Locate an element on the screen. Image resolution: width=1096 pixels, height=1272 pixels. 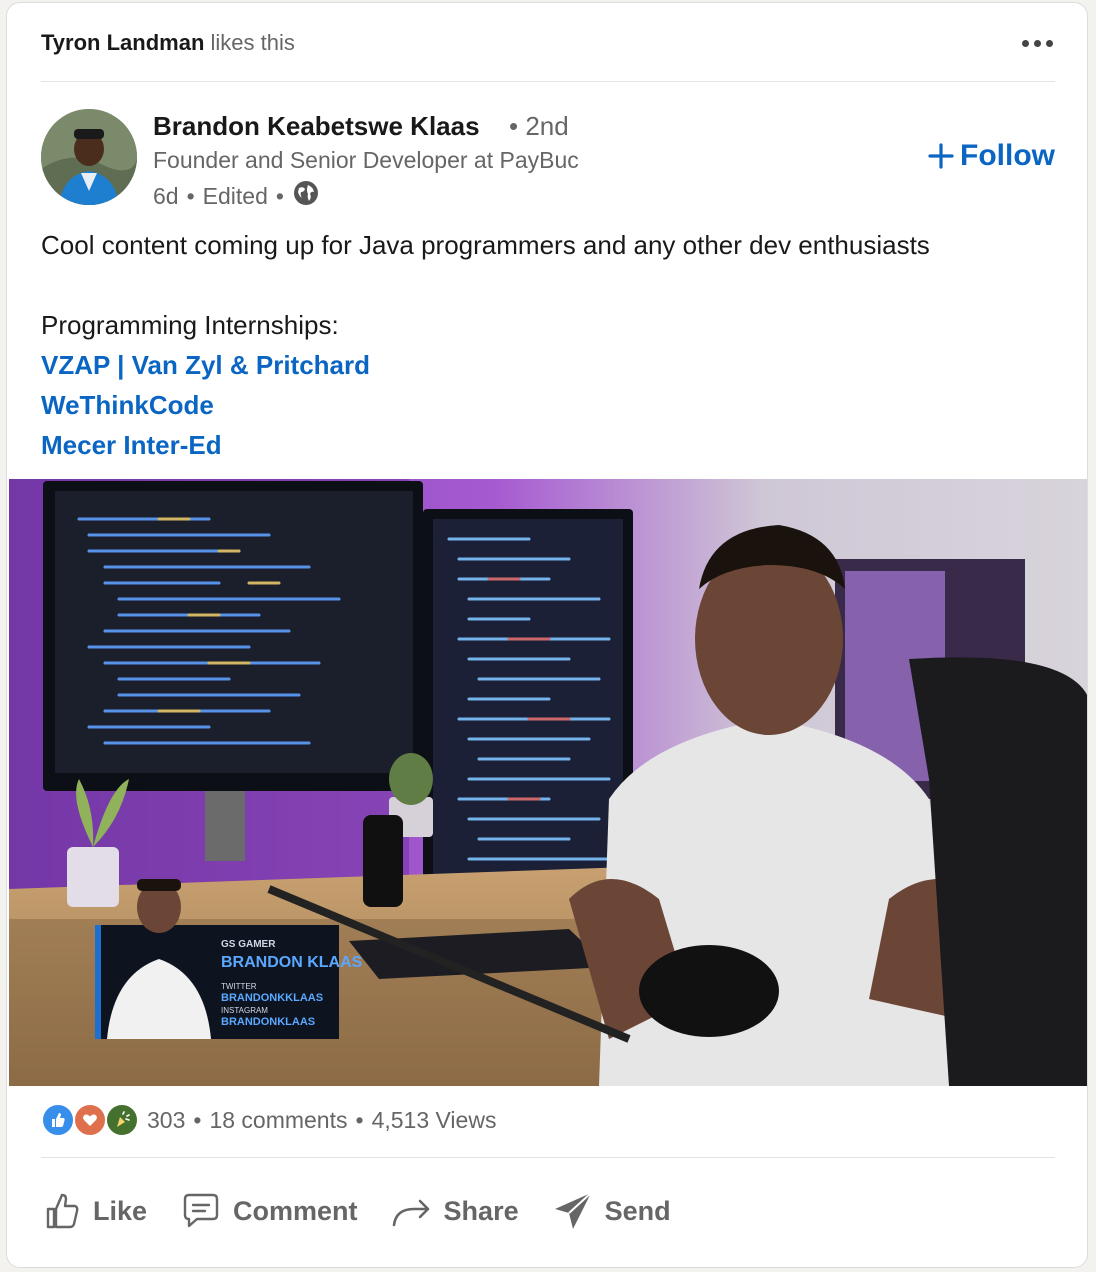
thumbs-up-icon is located at coordinates (62, 1211).